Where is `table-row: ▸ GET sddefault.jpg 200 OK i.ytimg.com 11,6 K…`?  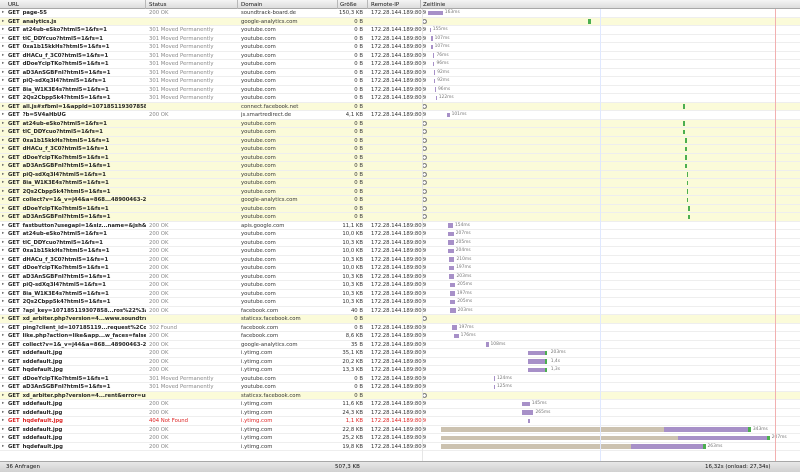 table-row: ▸ GET sddefault.jpg 200 OK i.ytimg.com 11,6 K… is located at coordinates (400, 404).